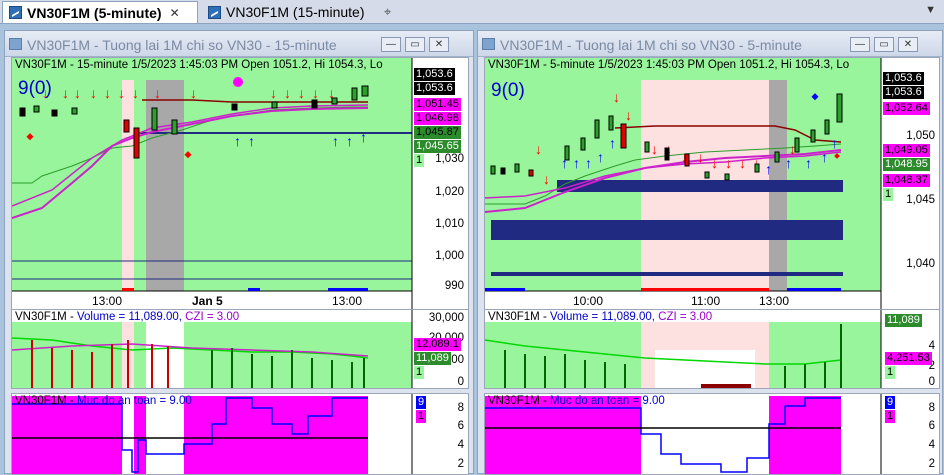  What do you see at coordinates (706, 301) in the screenshot?
I see `time-label: 11:00` at bounding box center [706, 301].